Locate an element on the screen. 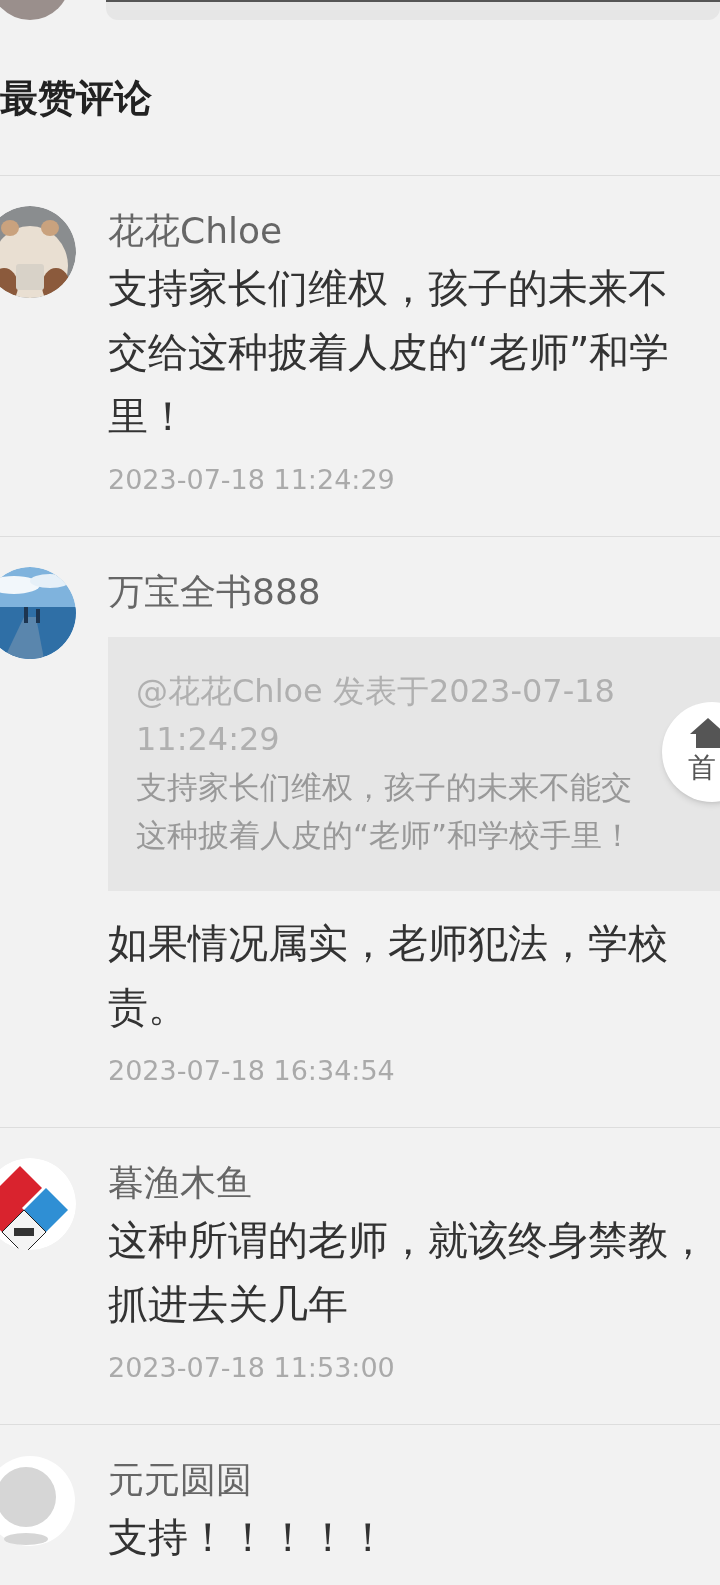 Image resolution: width=720 pixels, height=1585 pixels. quote-text: 这种披着人皮的“老师”和学校手里！ is located at coordinates (385, 835).